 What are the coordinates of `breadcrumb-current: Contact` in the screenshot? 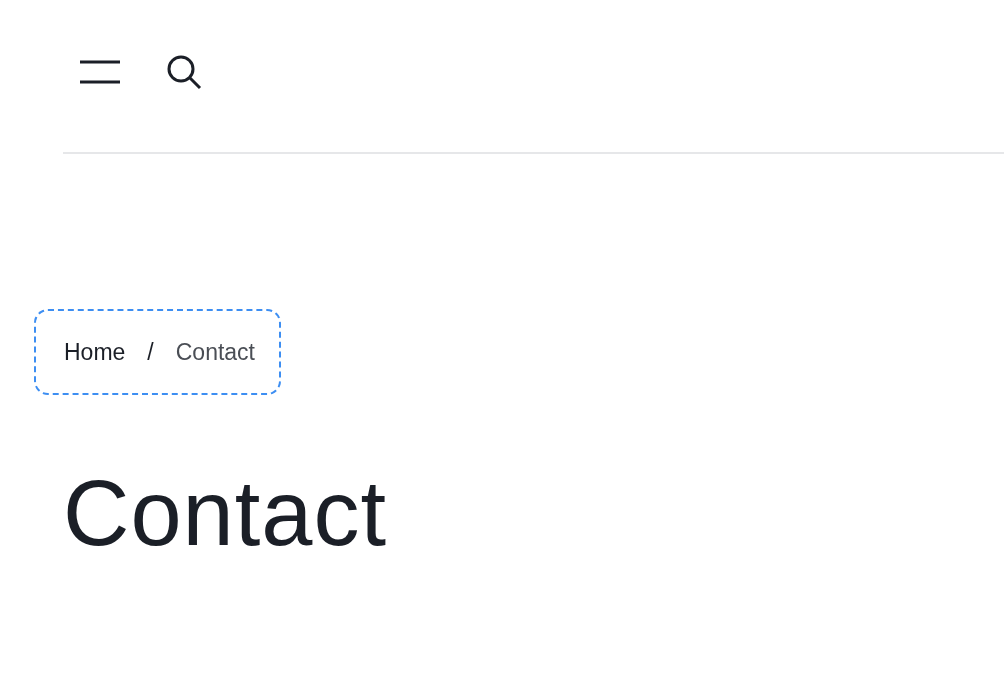 It's located at (215, 352).